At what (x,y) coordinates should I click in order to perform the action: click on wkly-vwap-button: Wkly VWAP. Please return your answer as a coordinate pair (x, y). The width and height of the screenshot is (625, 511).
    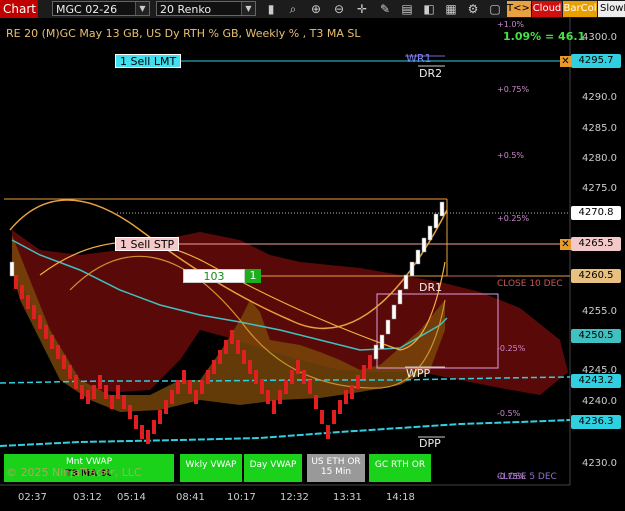
    Looking at the image, I should click on (211, 468).